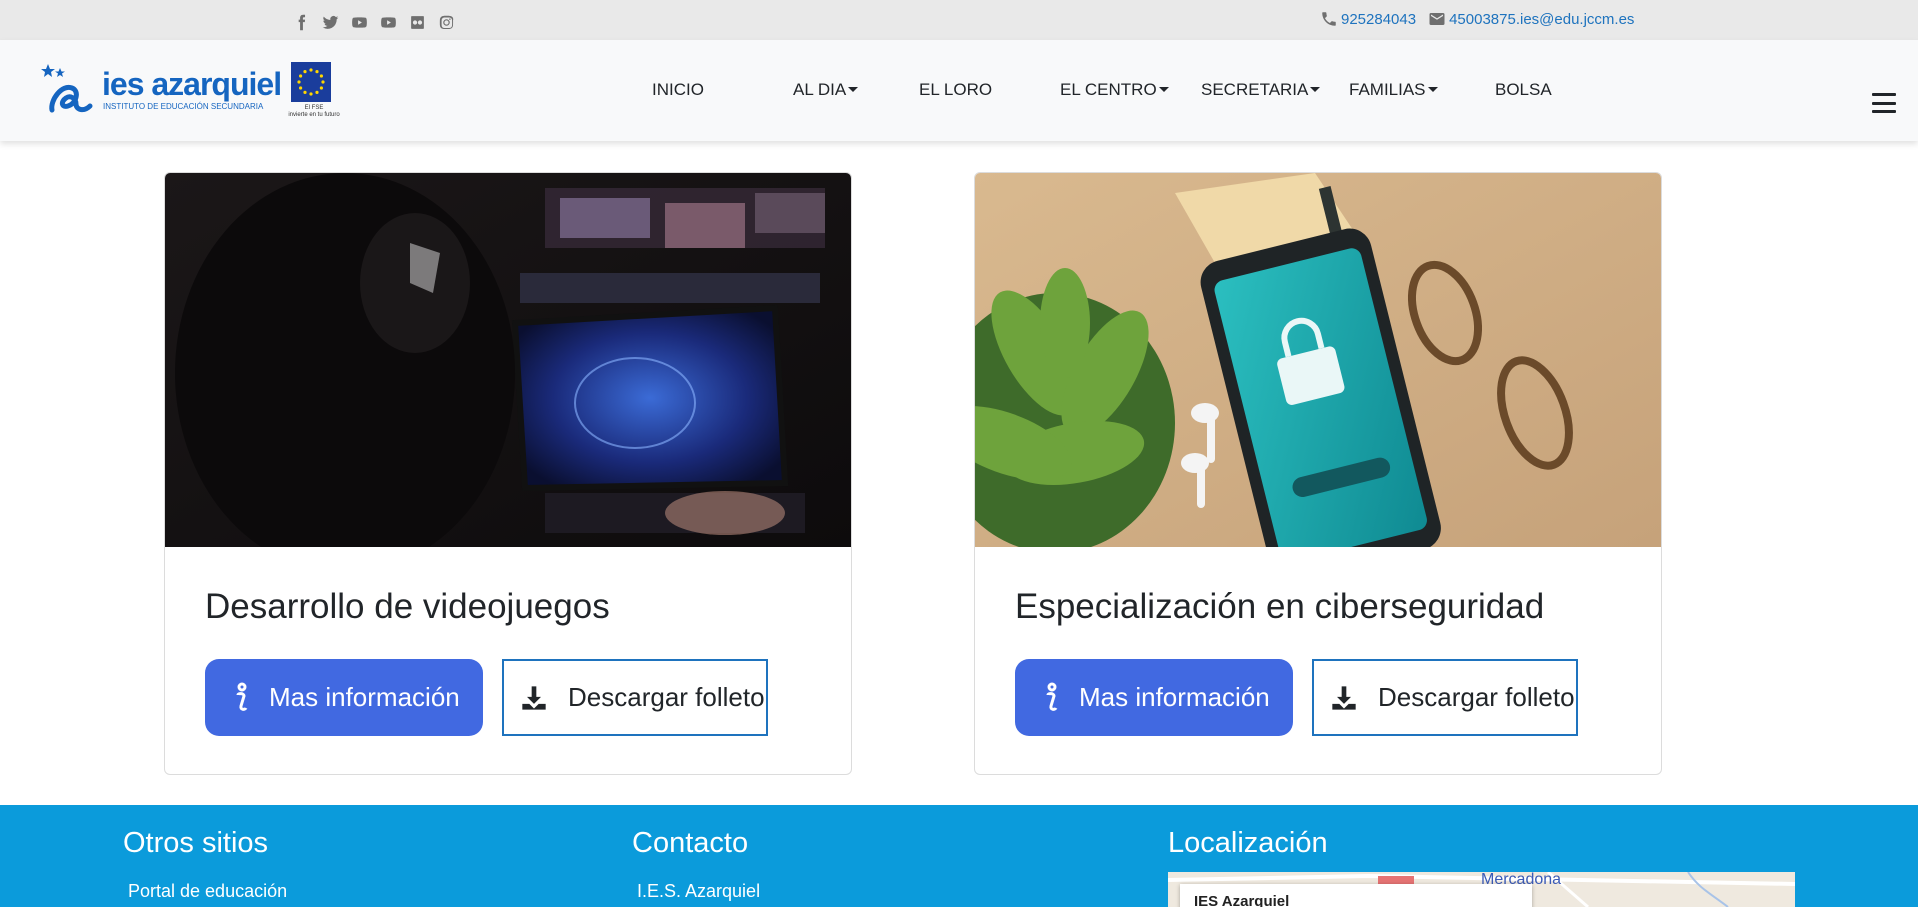 This screenshot has width=1918, height=907. I want to click on nav-secretaria: SECRETARIA, so click(1261, 90).